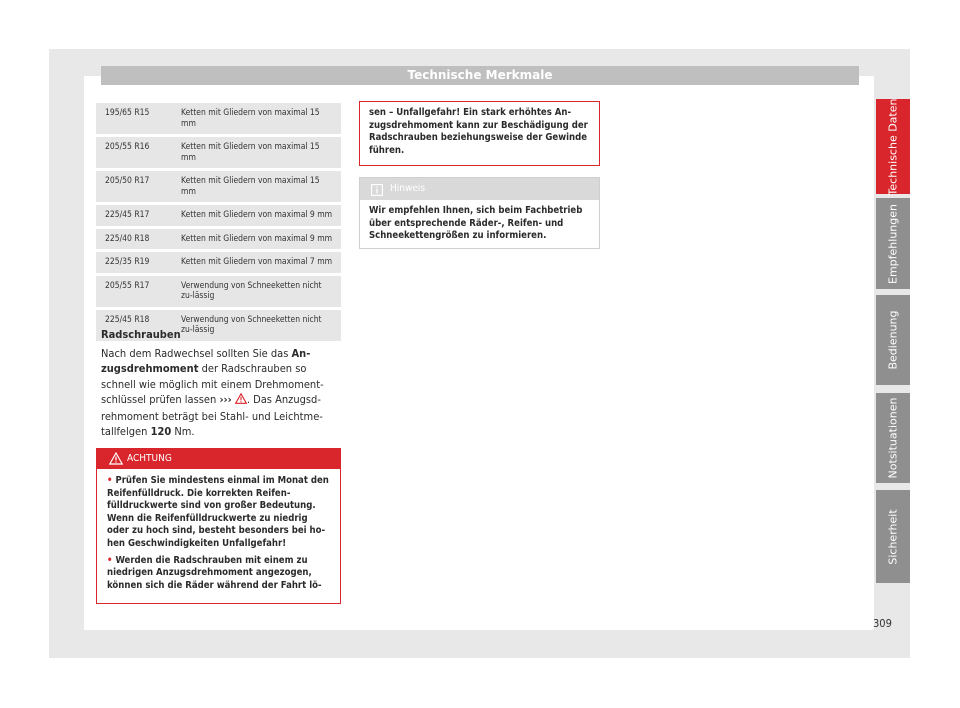 Image resolution: width=960 pixels, height=708 pixels. What do you see at coordinates (183, 432) in the screenshot?
I see `body-text-part: Nm.` at bounding box center [183, 432].